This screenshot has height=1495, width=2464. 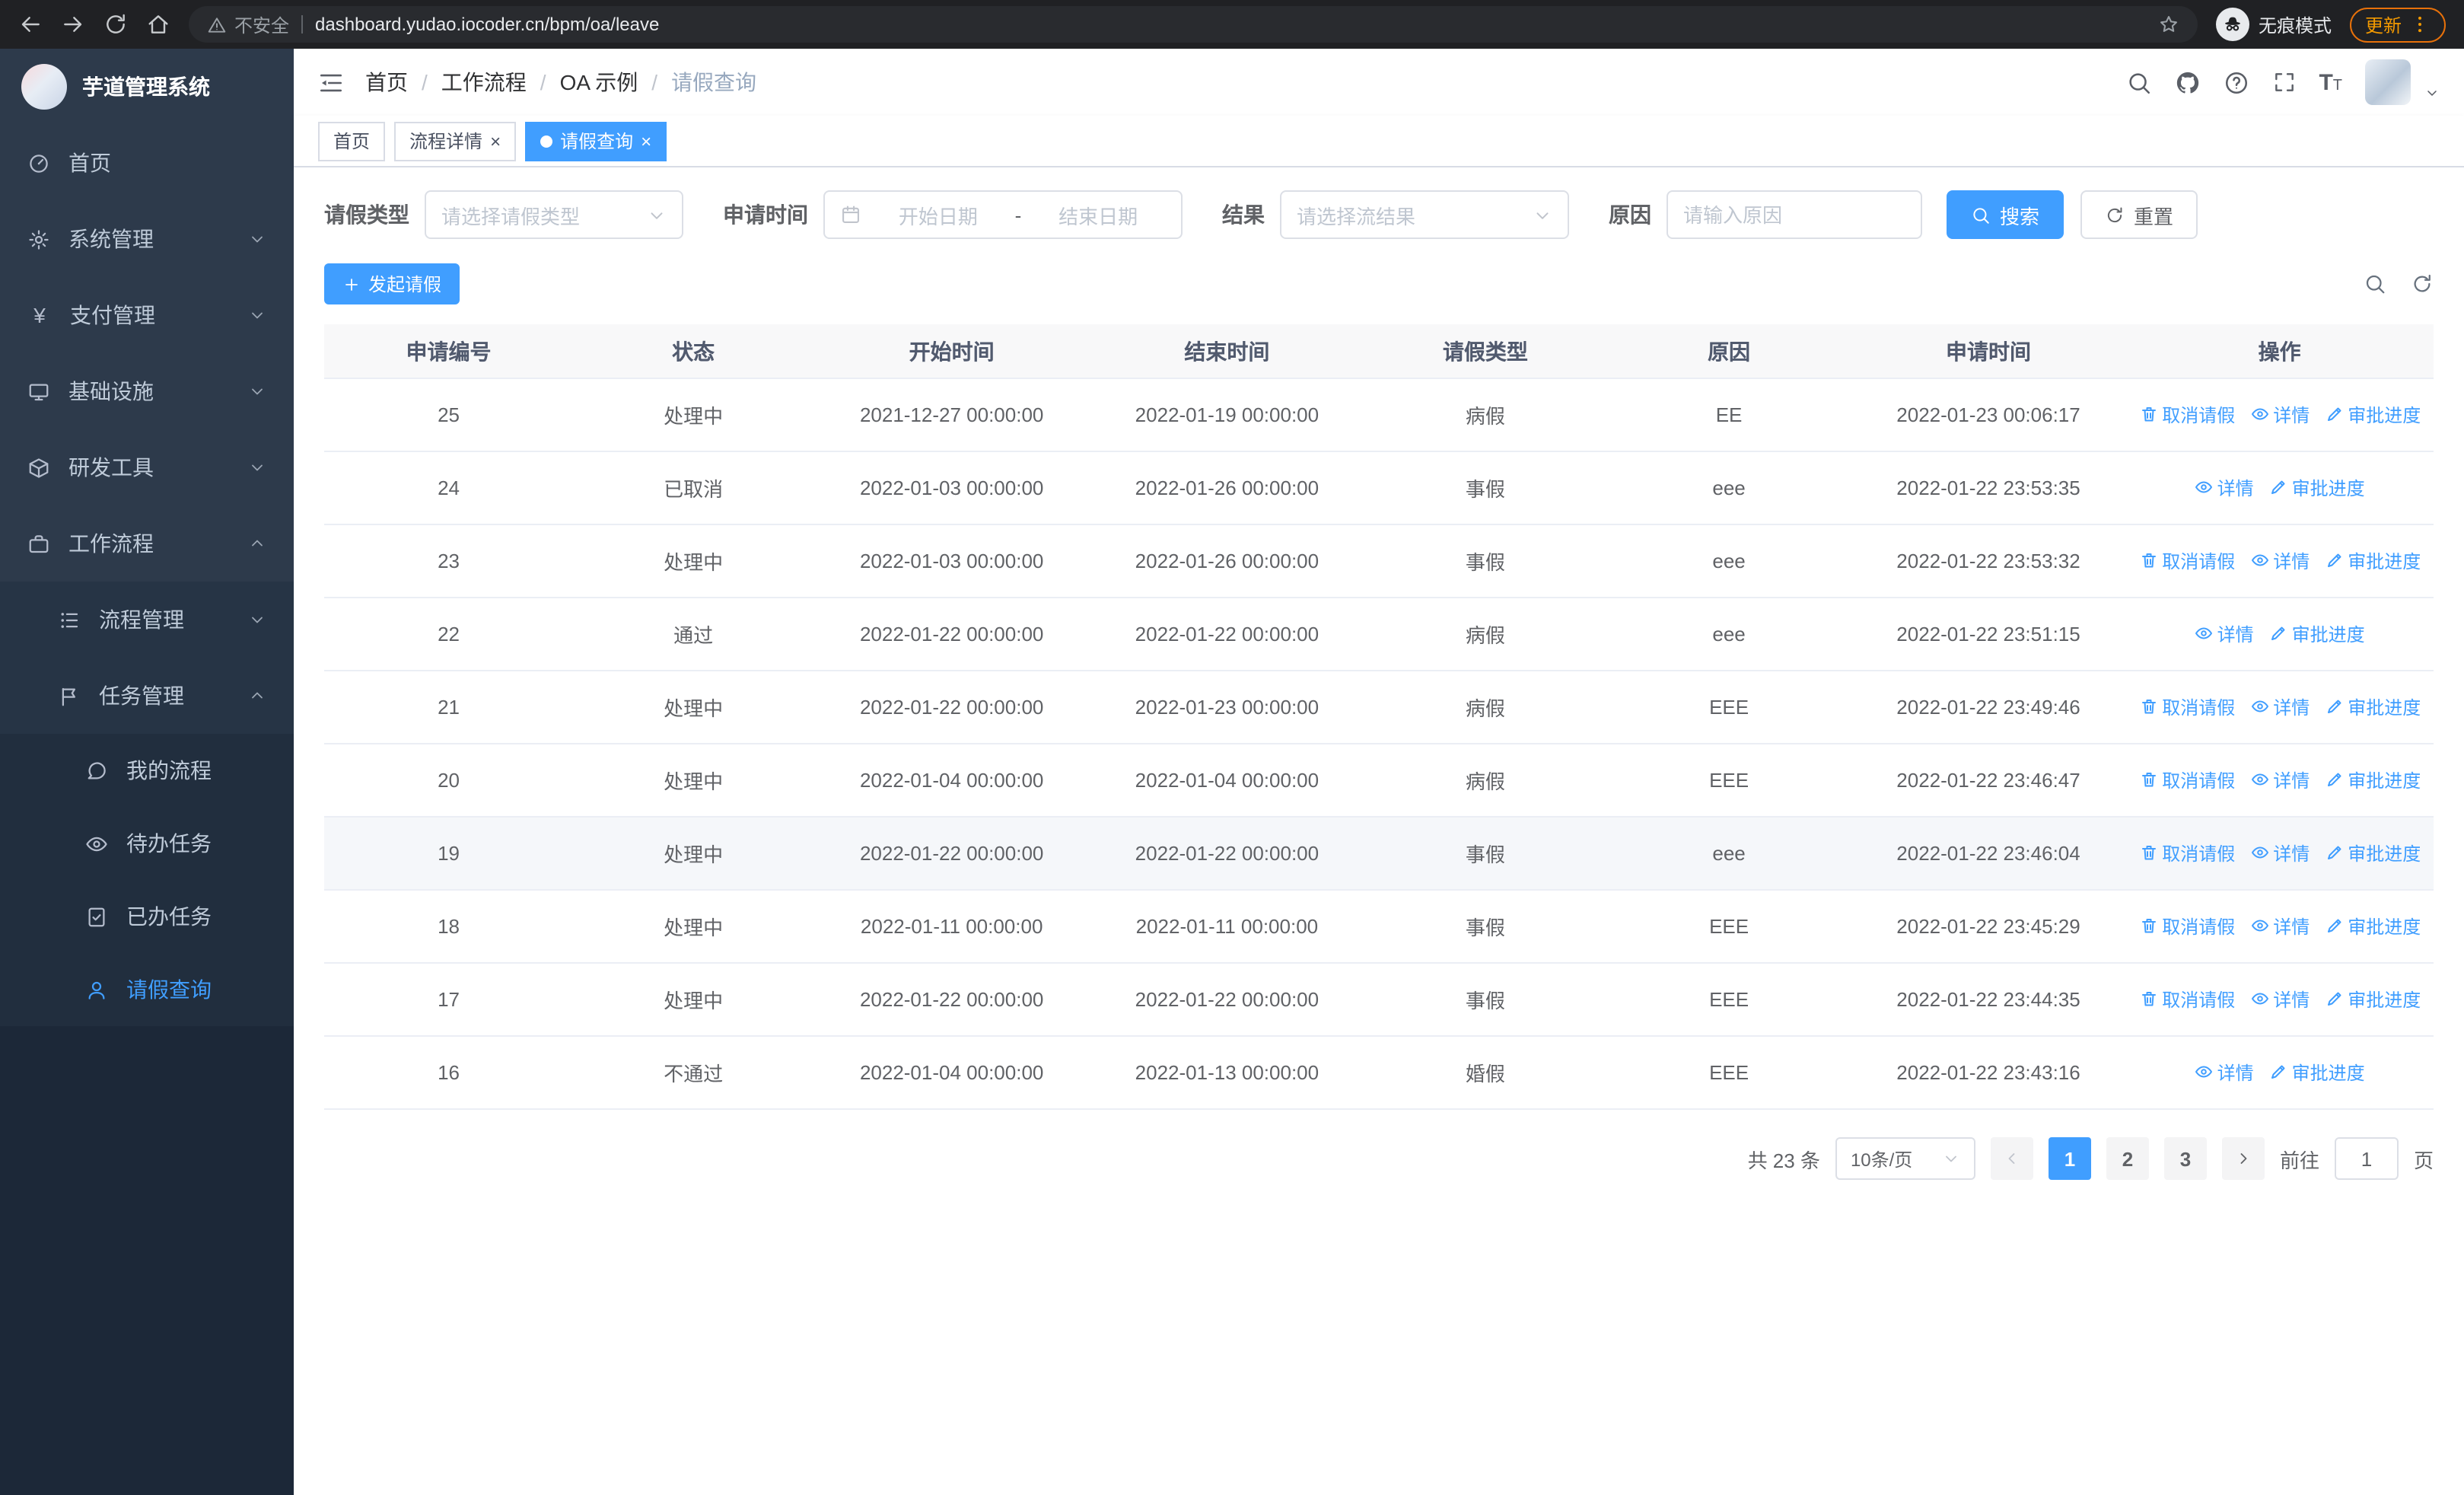 What do you see at coordinates (392, 284) in the screenshot?
I see `create-leave-button: 发起请假` at bounding box center [392, 284].